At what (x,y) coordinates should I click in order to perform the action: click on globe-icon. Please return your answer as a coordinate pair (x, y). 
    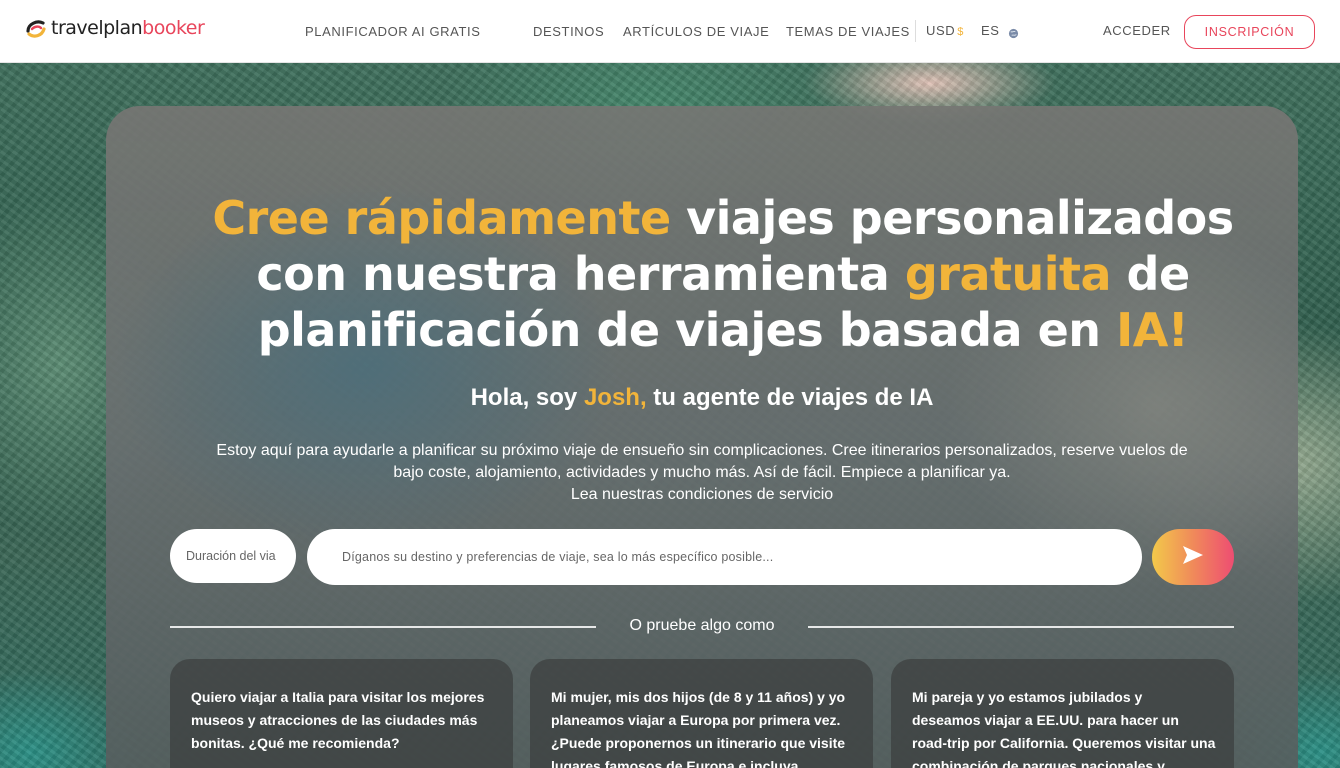
    Looking at the image, I should click on (1013, 32).